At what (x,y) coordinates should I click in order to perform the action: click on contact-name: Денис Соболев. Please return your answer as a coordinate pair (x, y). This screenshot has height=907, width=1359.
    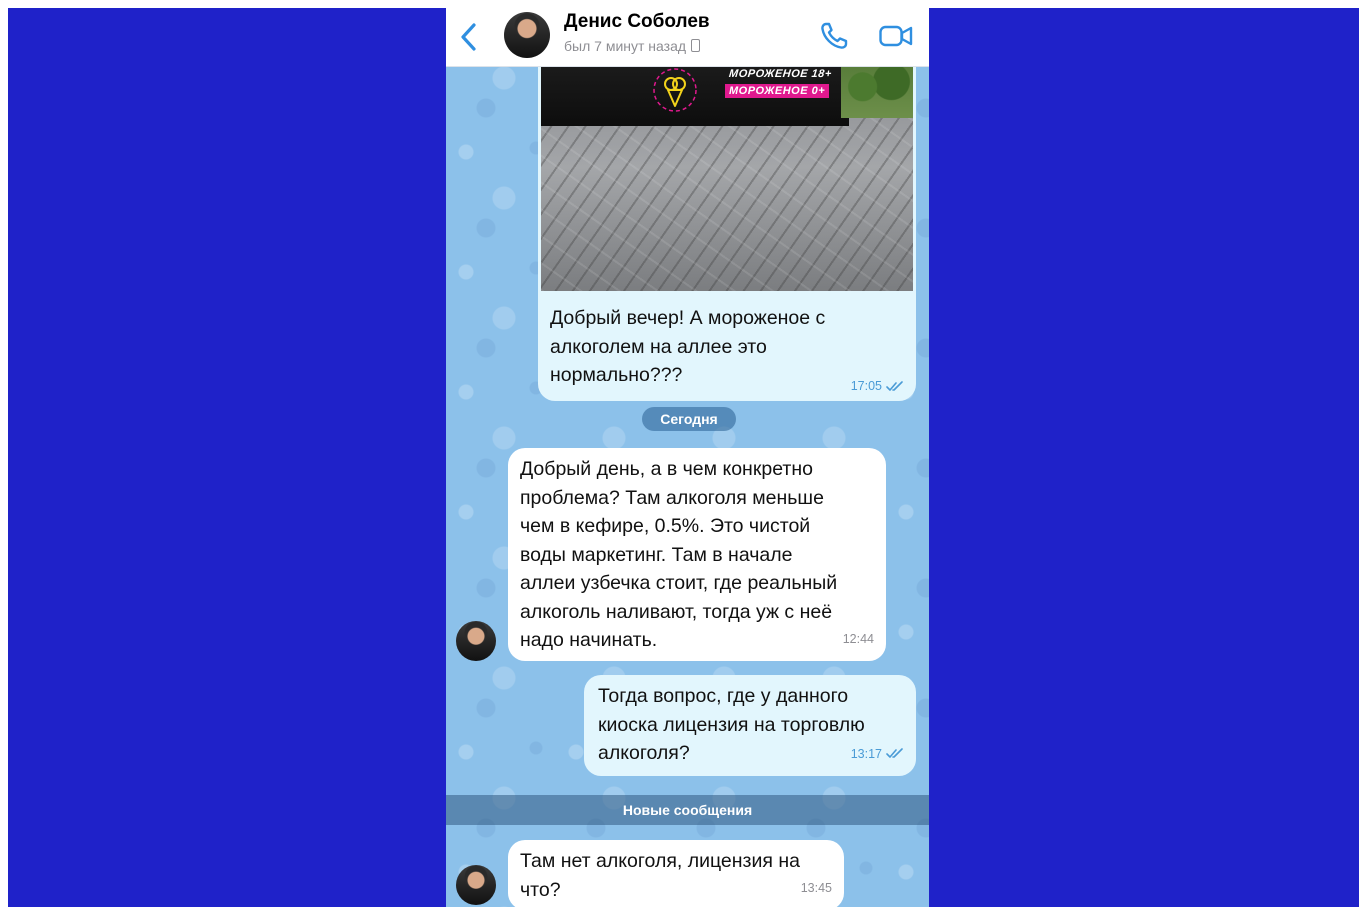
    Looking at the image, I should click on (637, 22).